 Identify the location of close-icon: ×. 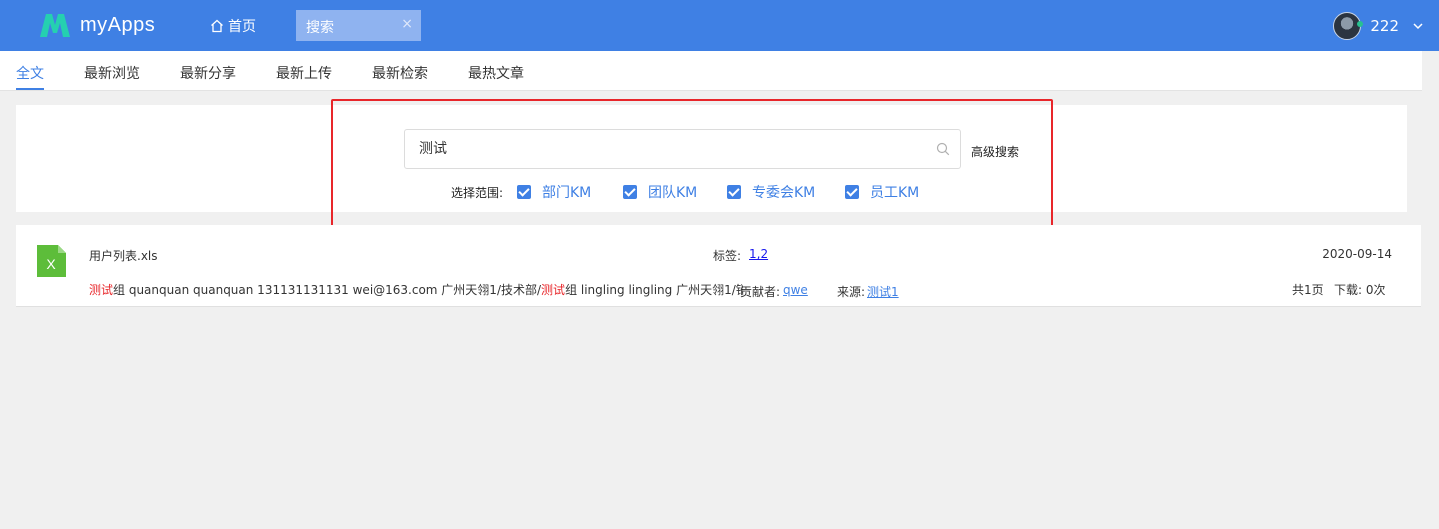
(407, 24).